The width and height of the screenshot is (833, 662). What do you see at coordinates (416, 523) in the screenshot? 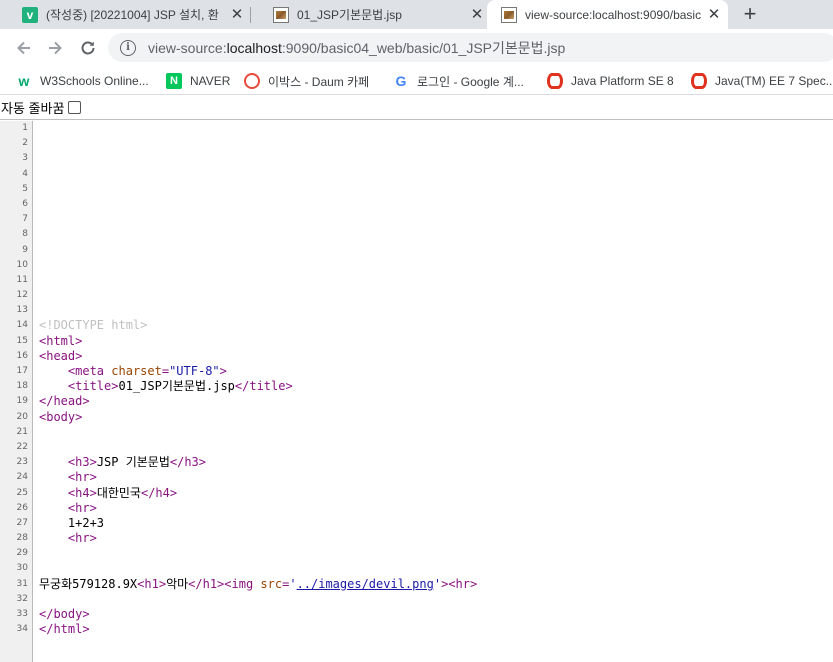
I see `source-line: 27 1+2+3` at bounding box center [416, 523].